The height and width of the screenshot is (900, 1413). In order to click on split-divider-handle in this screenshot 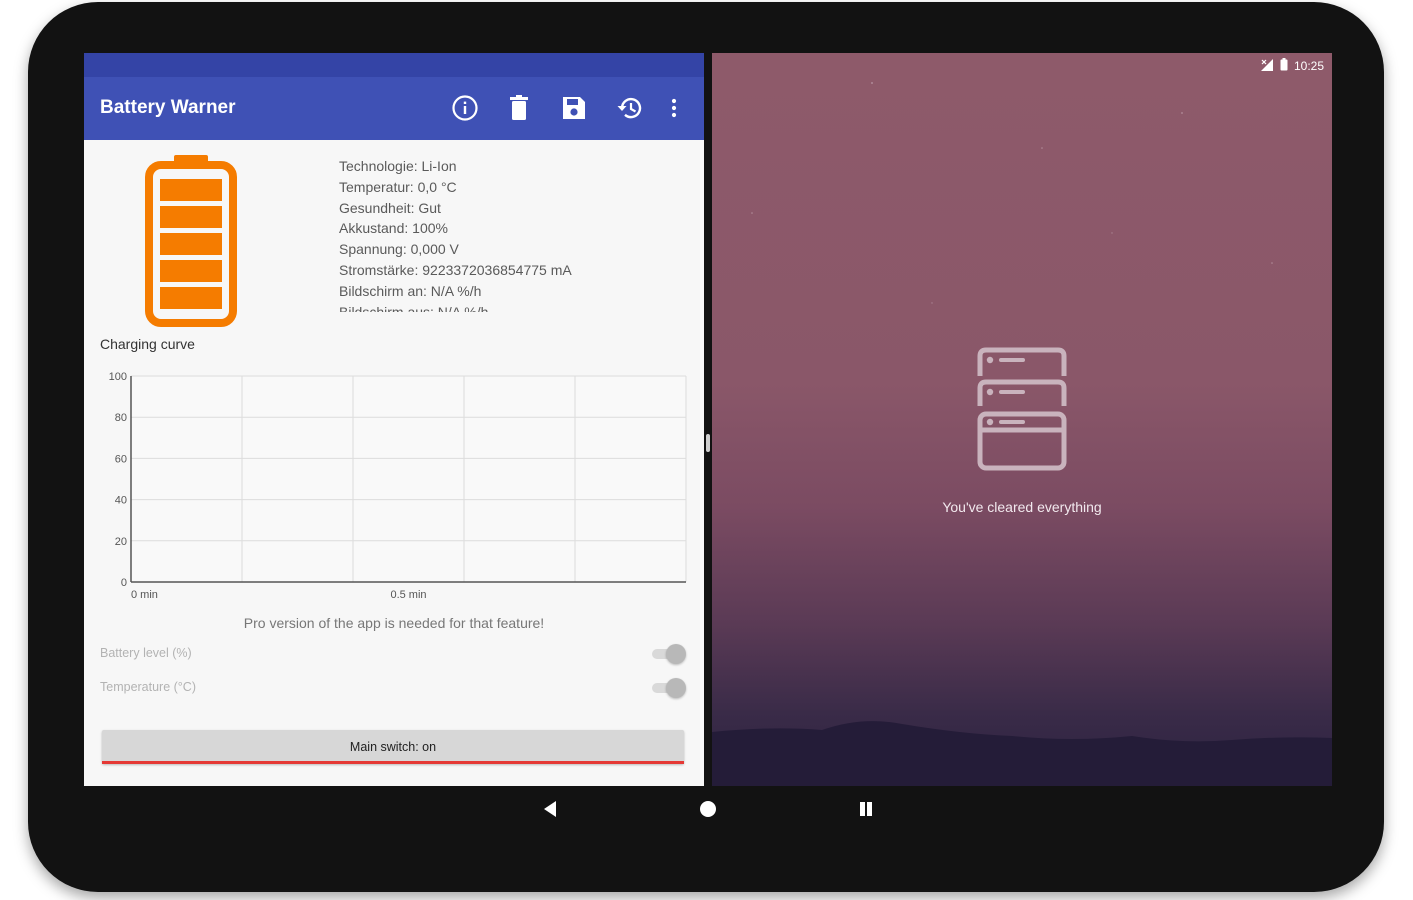, I will do `click(708, 443)`.